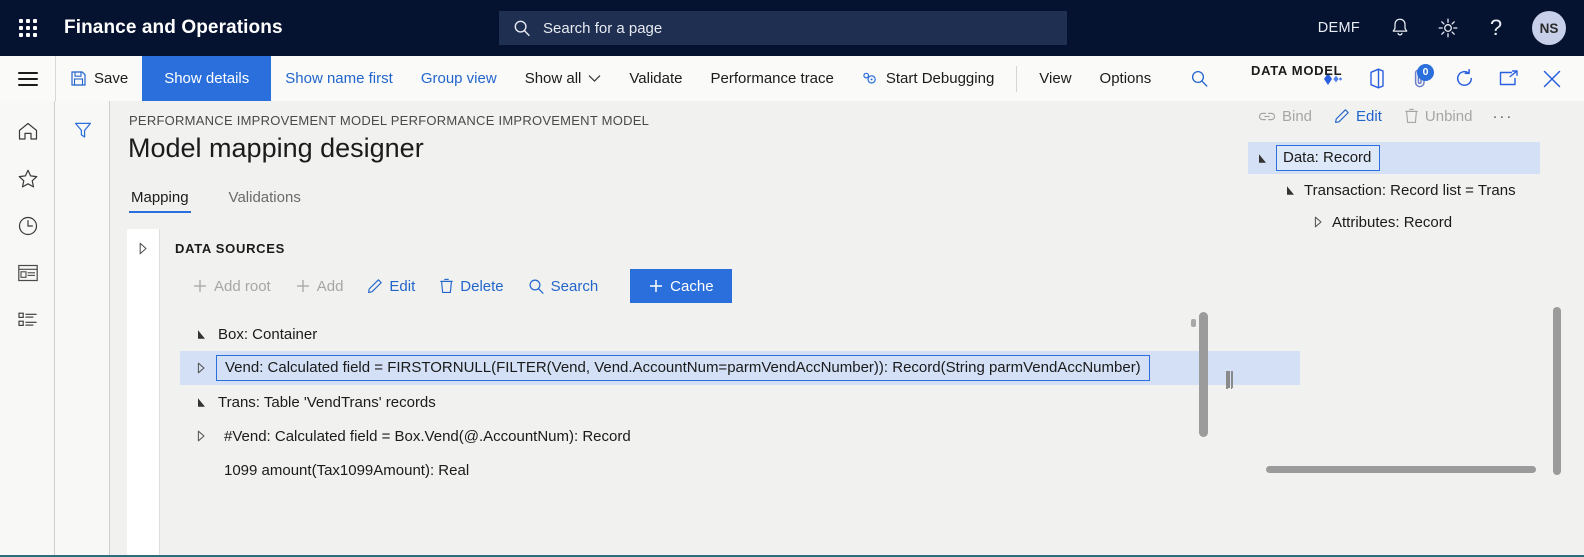 This screenshot has height=557, width=1584. I want to click on help-button: ?, so click(1496, 28).